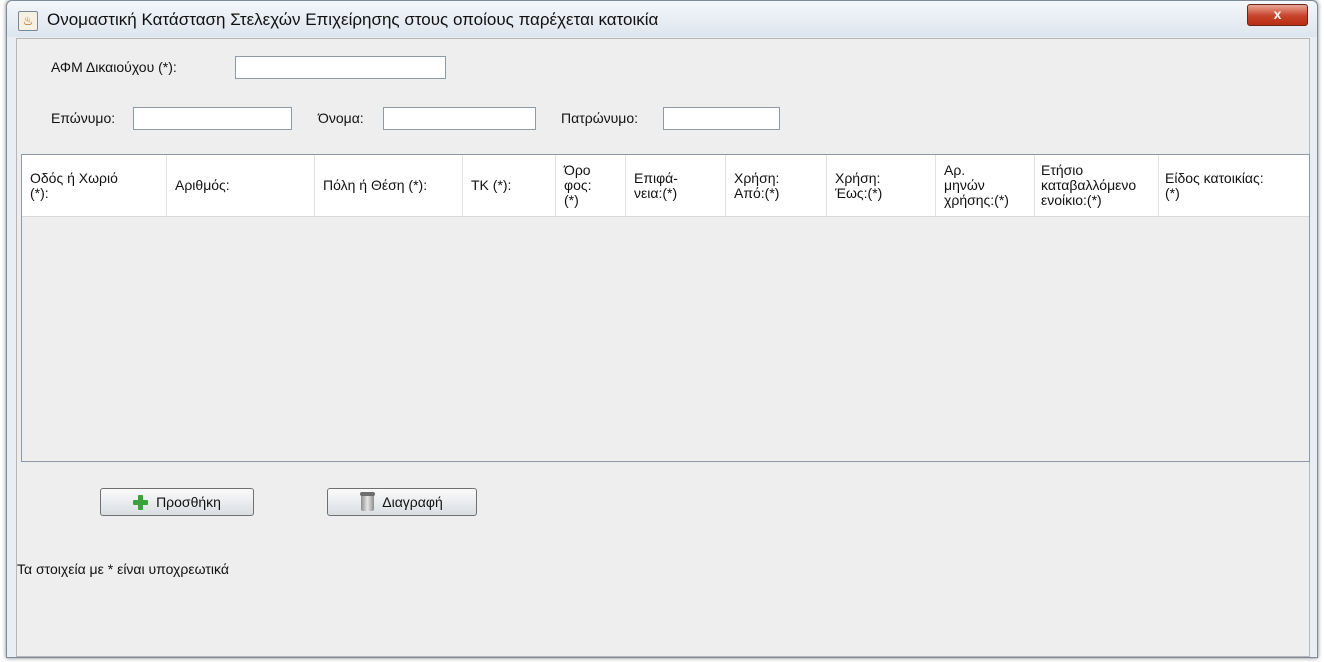  I want to click on required-fields-note: Τα στοιχεία με * είναι υποχρεωτικά, so click(123, 569).